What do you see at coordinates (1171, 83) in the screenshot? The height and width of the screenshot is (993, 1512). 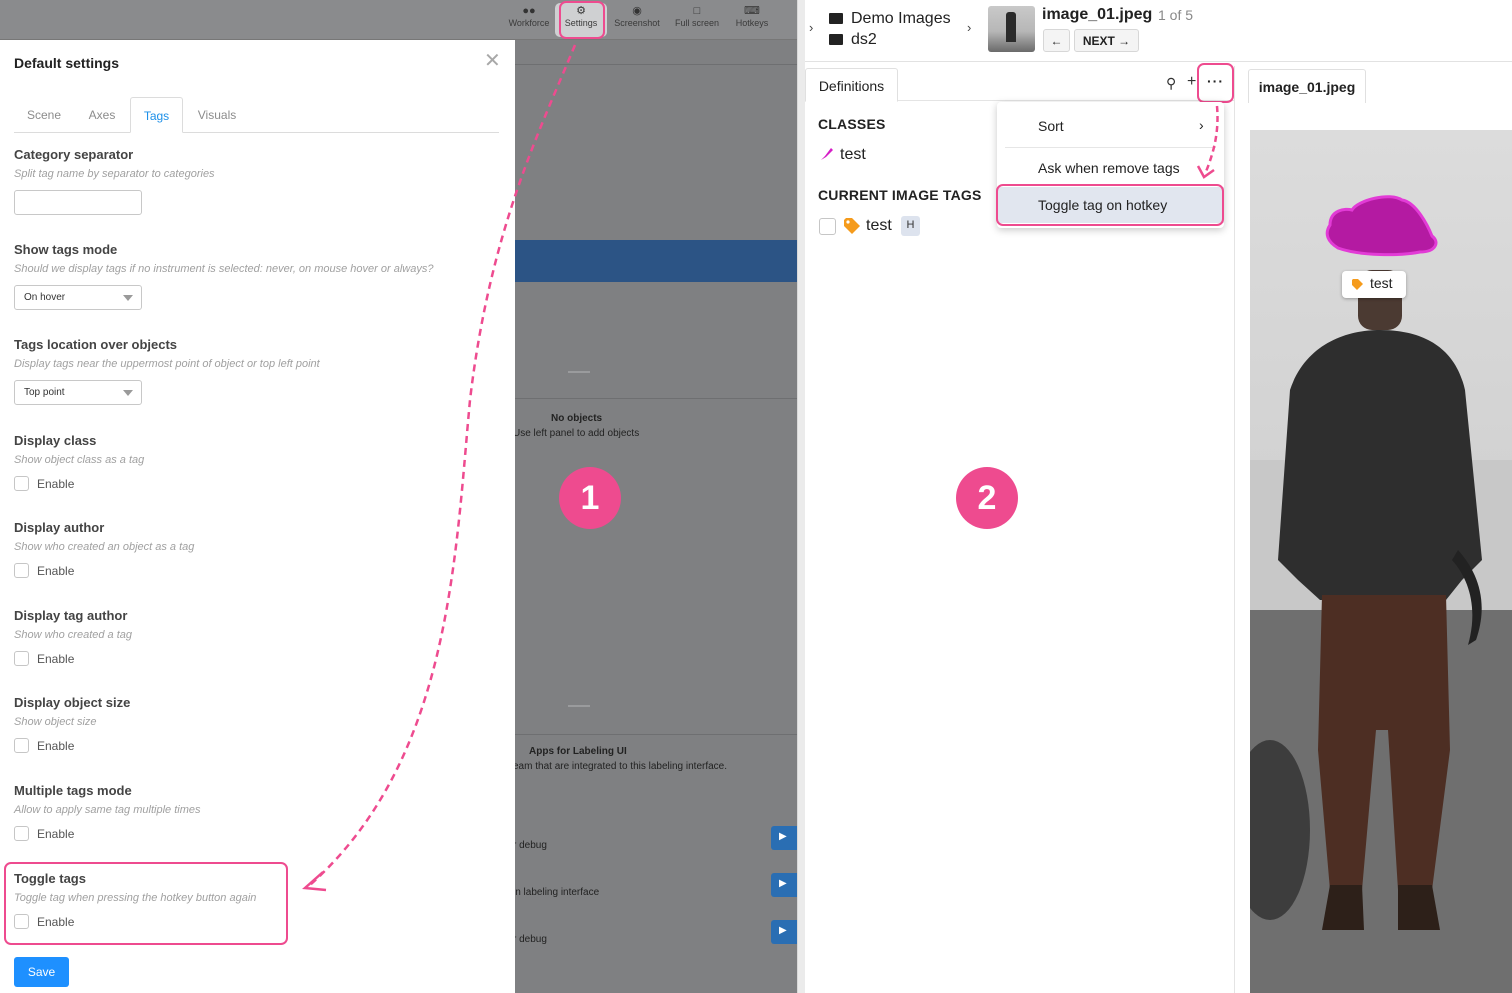 I see `search-icon: ⚲` at bounding box center [1171, 83].